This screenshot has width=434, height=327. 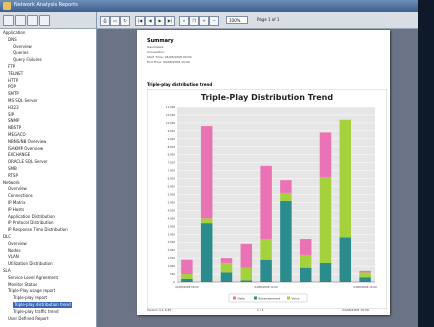 What do you see at coordinates (31, 291) in the screenshot?
I see `tree-item: Triple-Play usage report` at bounding box center [31, 291].